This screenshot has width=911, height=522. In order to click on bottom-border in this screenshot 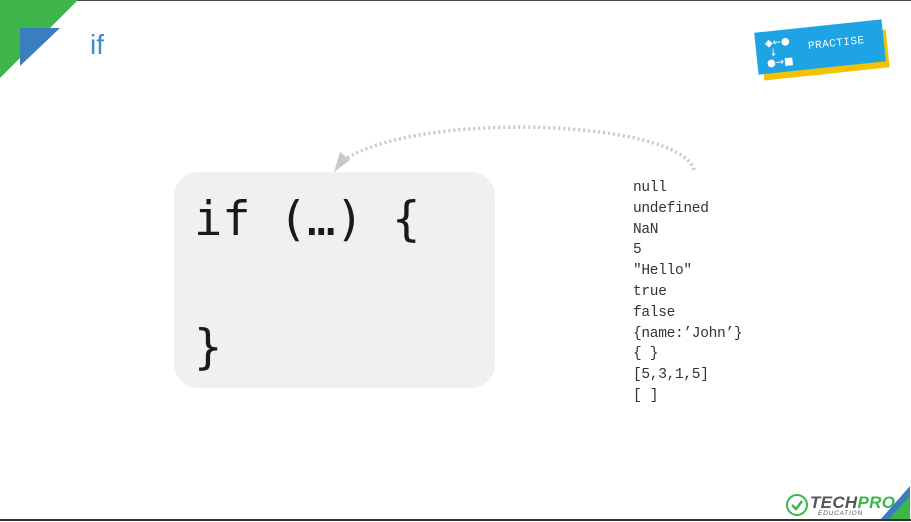, I will do `click(455, 520)`.